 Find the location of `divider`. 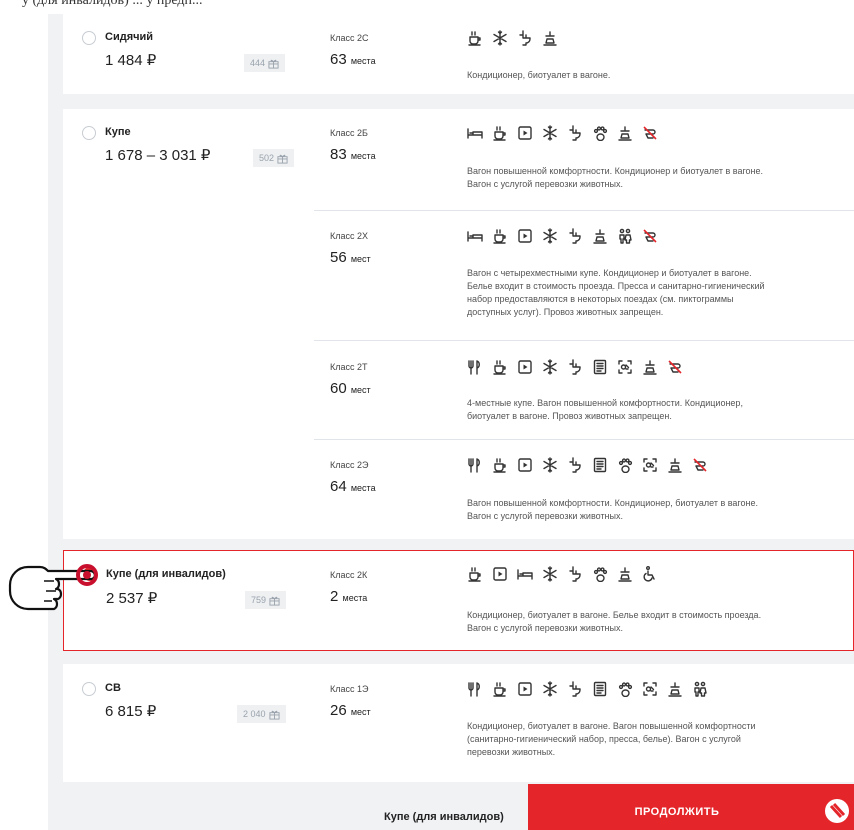

divider is located at coordinates (584, 439).